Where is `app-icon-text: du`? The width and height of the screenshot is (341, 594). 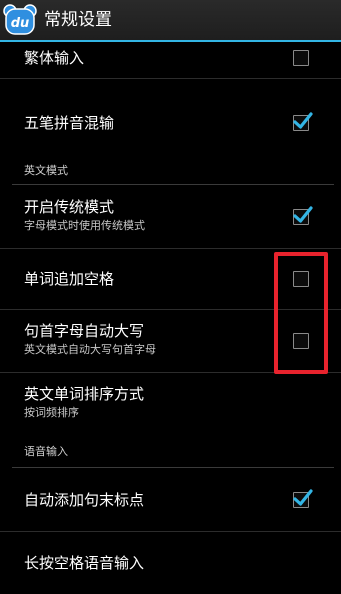 app-icon-text: du is located at coordinates (20, 23).